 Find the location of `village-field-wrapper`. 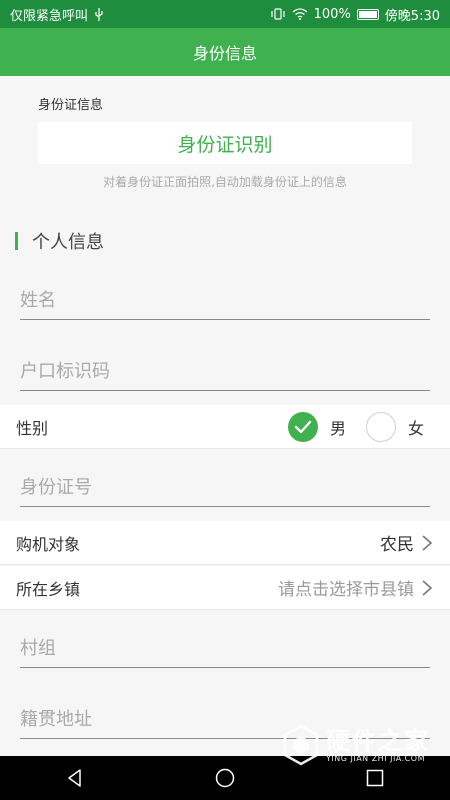

village-field-wrapper is located at coordinates (225, 648).